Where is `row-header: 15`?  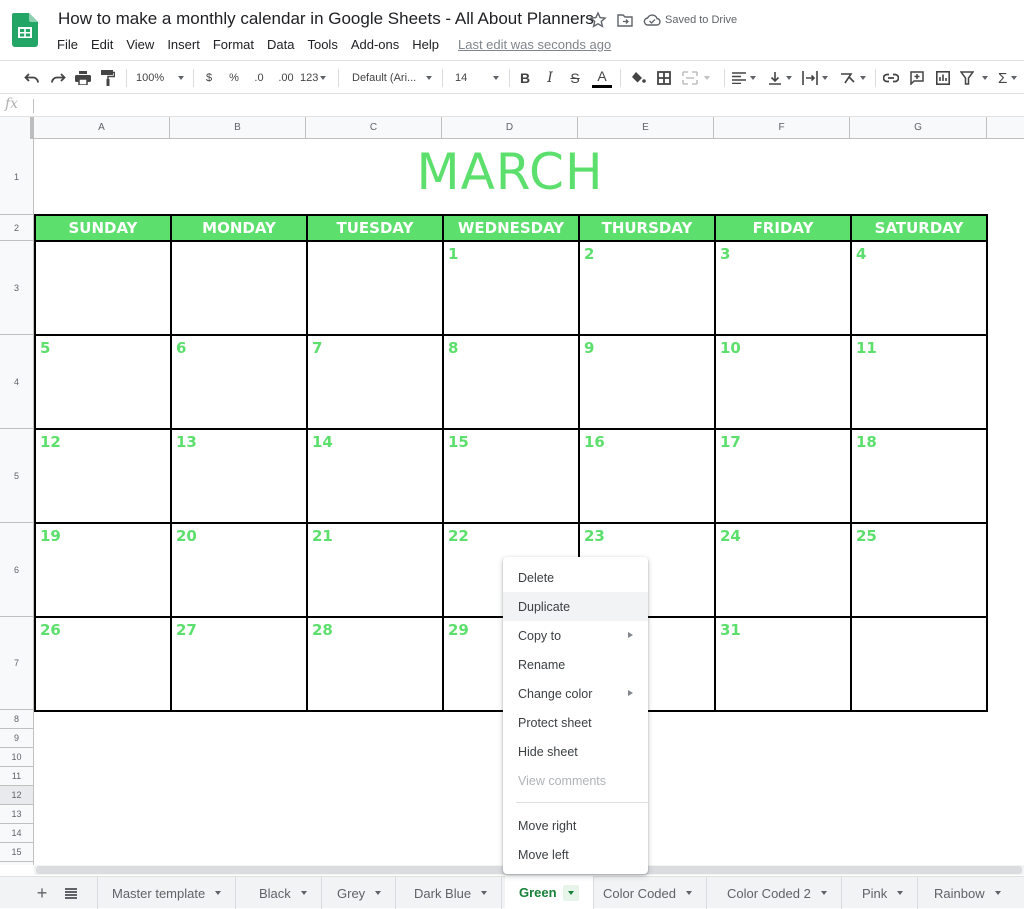 row-header: 15 is located at coordinates (16, 852).